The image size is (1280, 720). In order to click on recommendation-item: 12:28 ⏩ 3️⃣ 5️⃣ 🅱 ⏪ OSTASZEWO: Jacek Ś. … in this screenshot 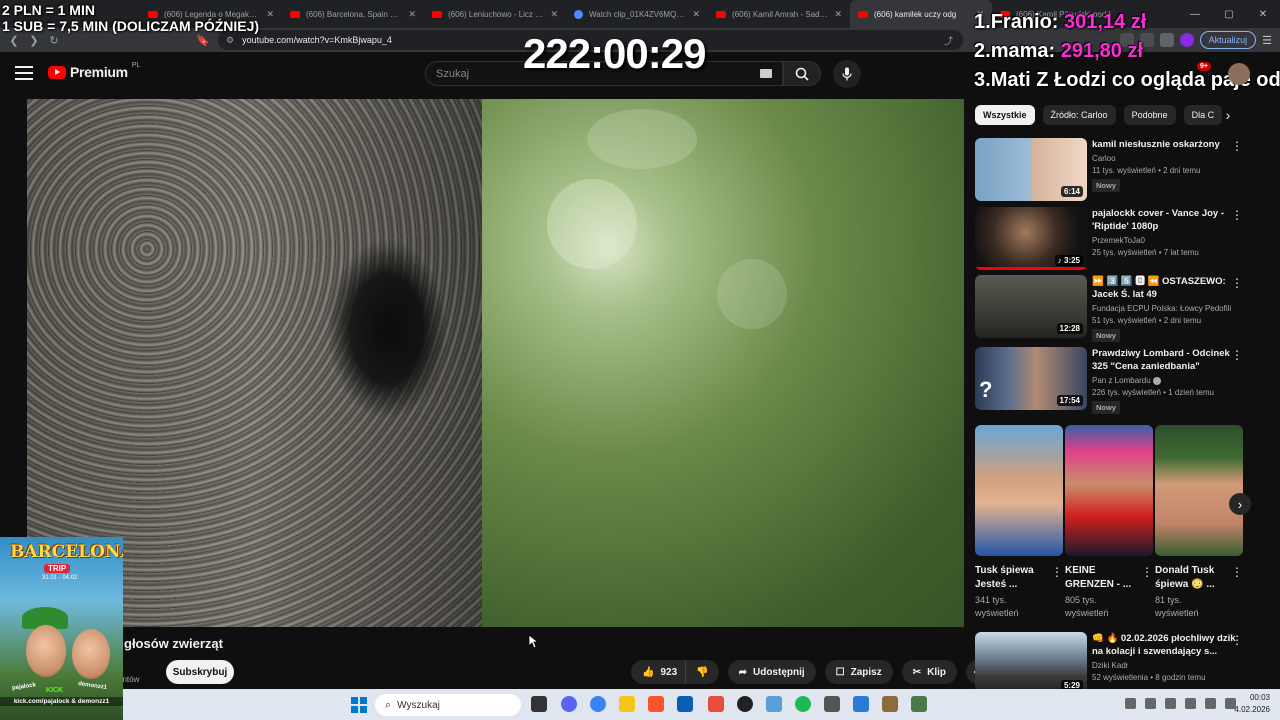, I will do `click(1120, 308)`.